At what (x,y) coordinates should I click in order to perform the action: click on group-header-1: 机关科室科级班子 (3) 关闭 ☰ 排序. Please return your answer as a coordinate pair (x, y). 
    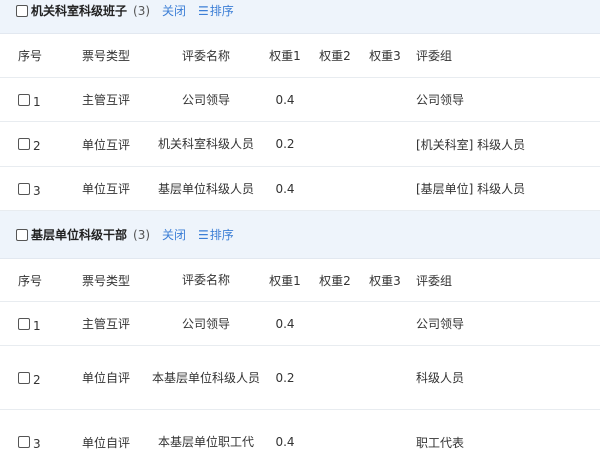
    Looking at the image, I should click on (300, 17).